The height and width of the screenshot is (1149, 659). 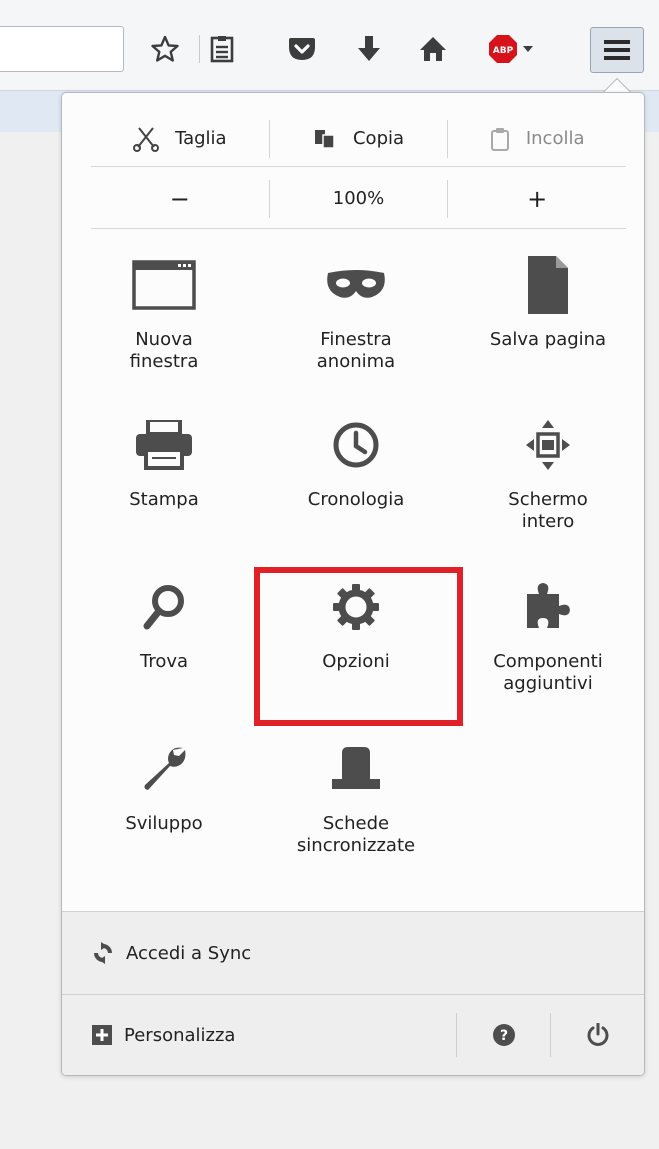 What do you see at coordinates (378, 138) in the screenshot?
I see `copy-label: Copia` at bounding box center [378, 138].